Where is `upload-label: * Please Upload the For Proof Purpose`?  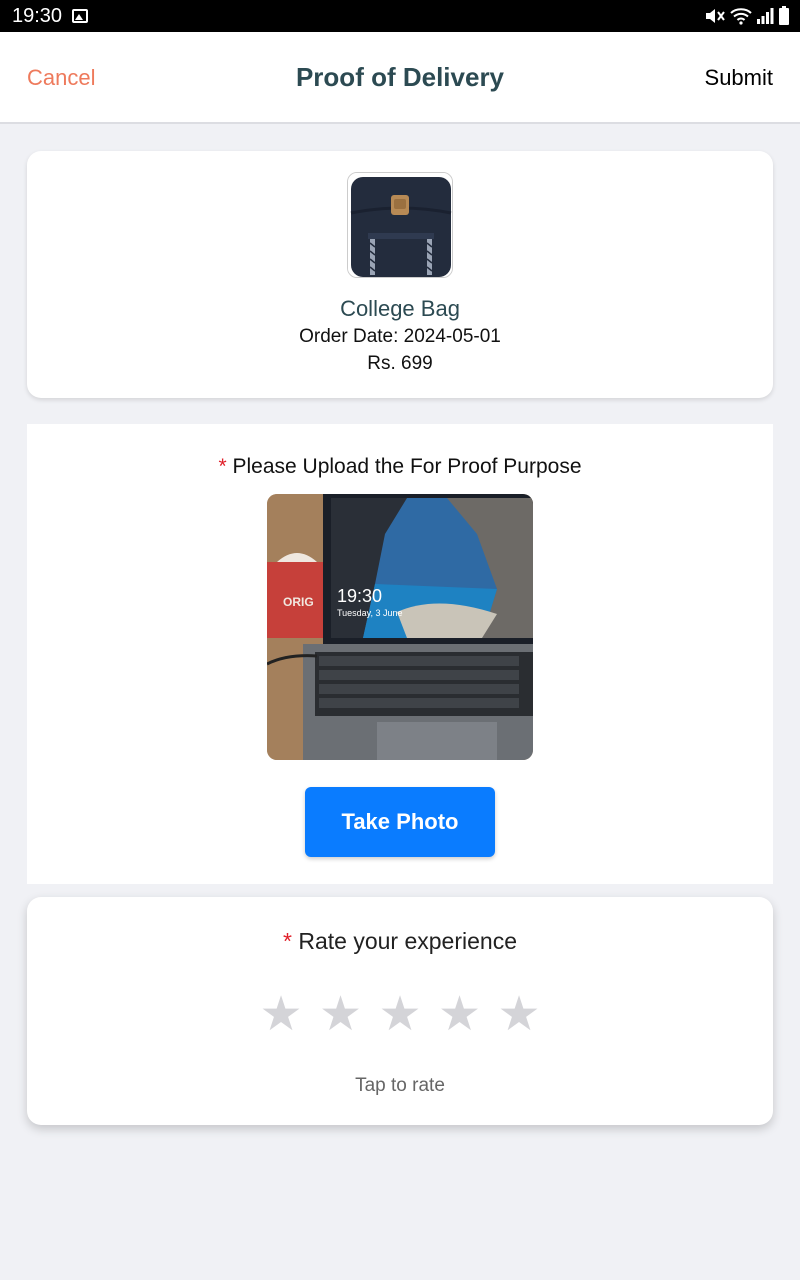 upload-label: * Please Upload the For Proof Purpose is located at coordinates (400, 467).